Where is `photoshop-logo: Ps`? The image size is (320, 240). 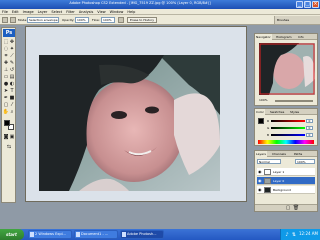
photoshop-logo: Ps is located at coordinates (9, 33).